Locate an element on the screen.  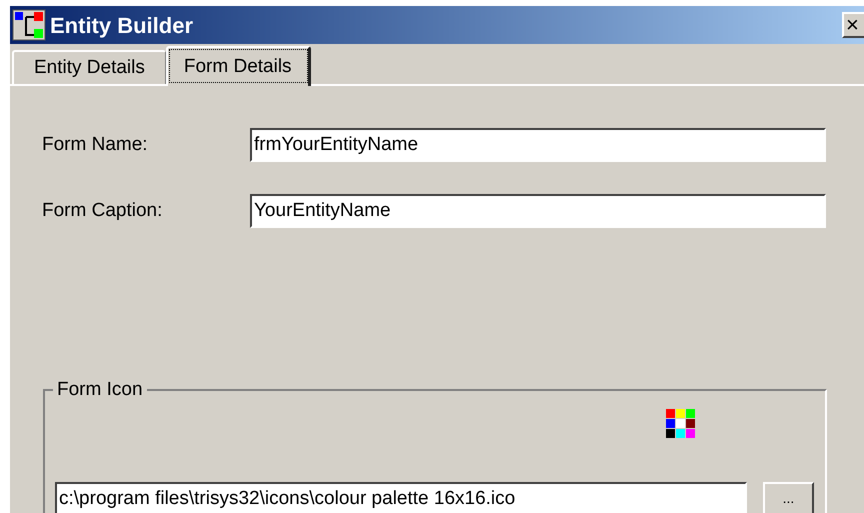
input-field: YourEntityName is located at coordinates (538, 211).